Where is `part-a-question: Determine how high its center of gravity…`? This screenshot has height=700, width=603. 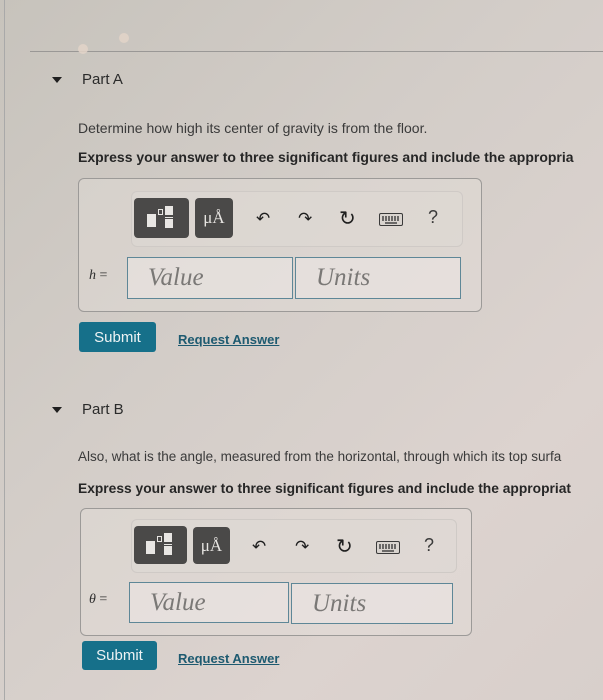 part-a-question: Determine how high its center of gravity… is located at coordinates (253, 128).